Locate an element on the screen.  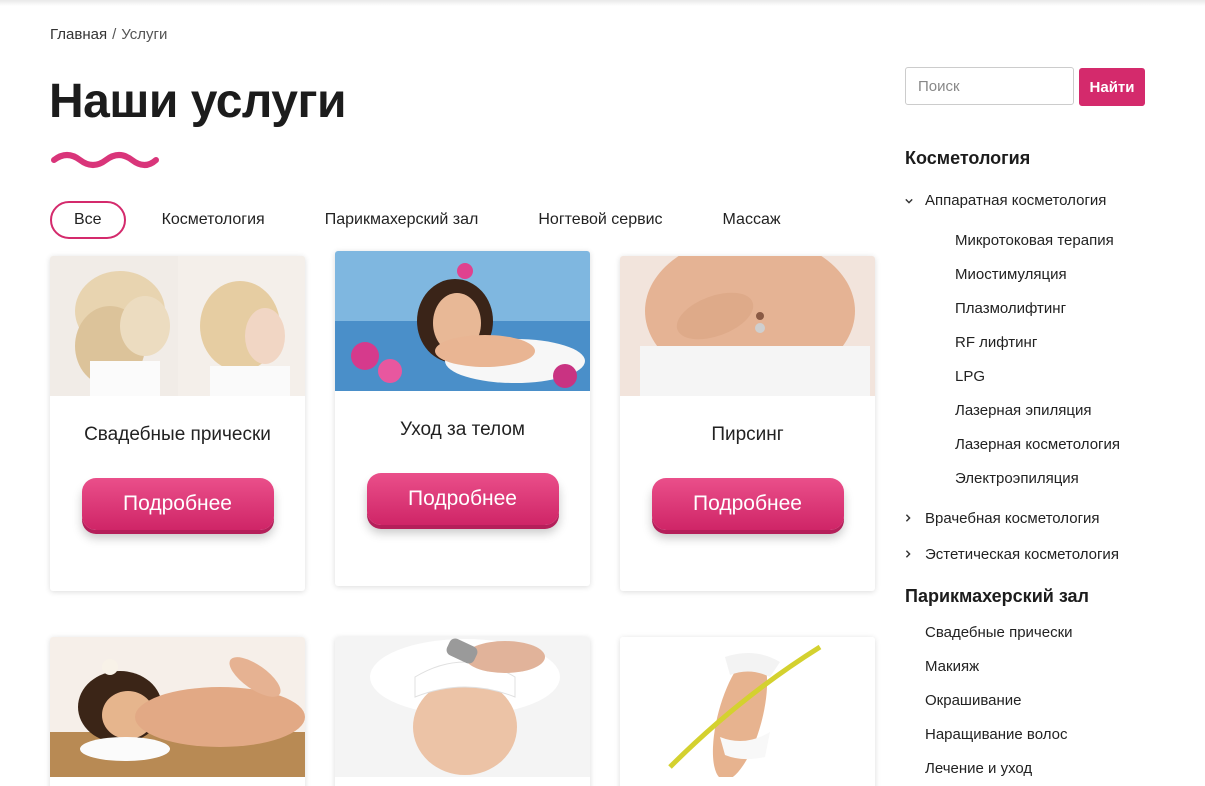
breadcrumb: Главная / Услуги is located at coordinates (108, 34).